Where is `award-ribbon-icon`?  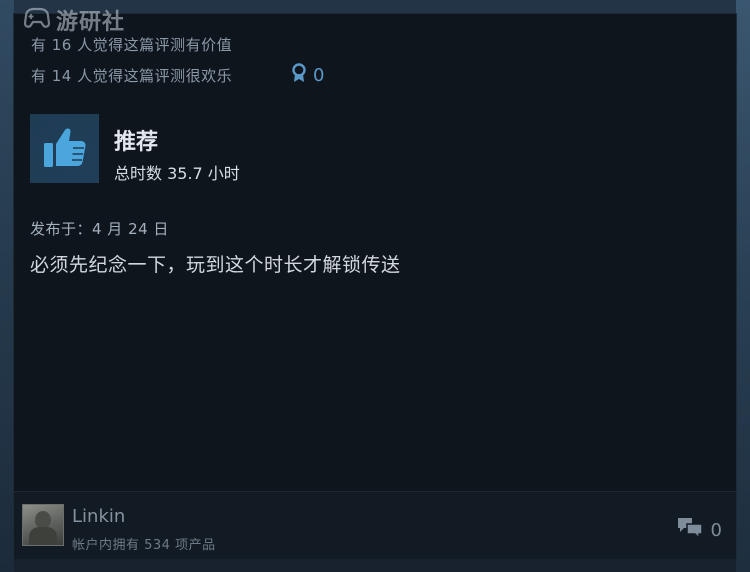
award-ribbon-icon is located at coordinates (299, 75).